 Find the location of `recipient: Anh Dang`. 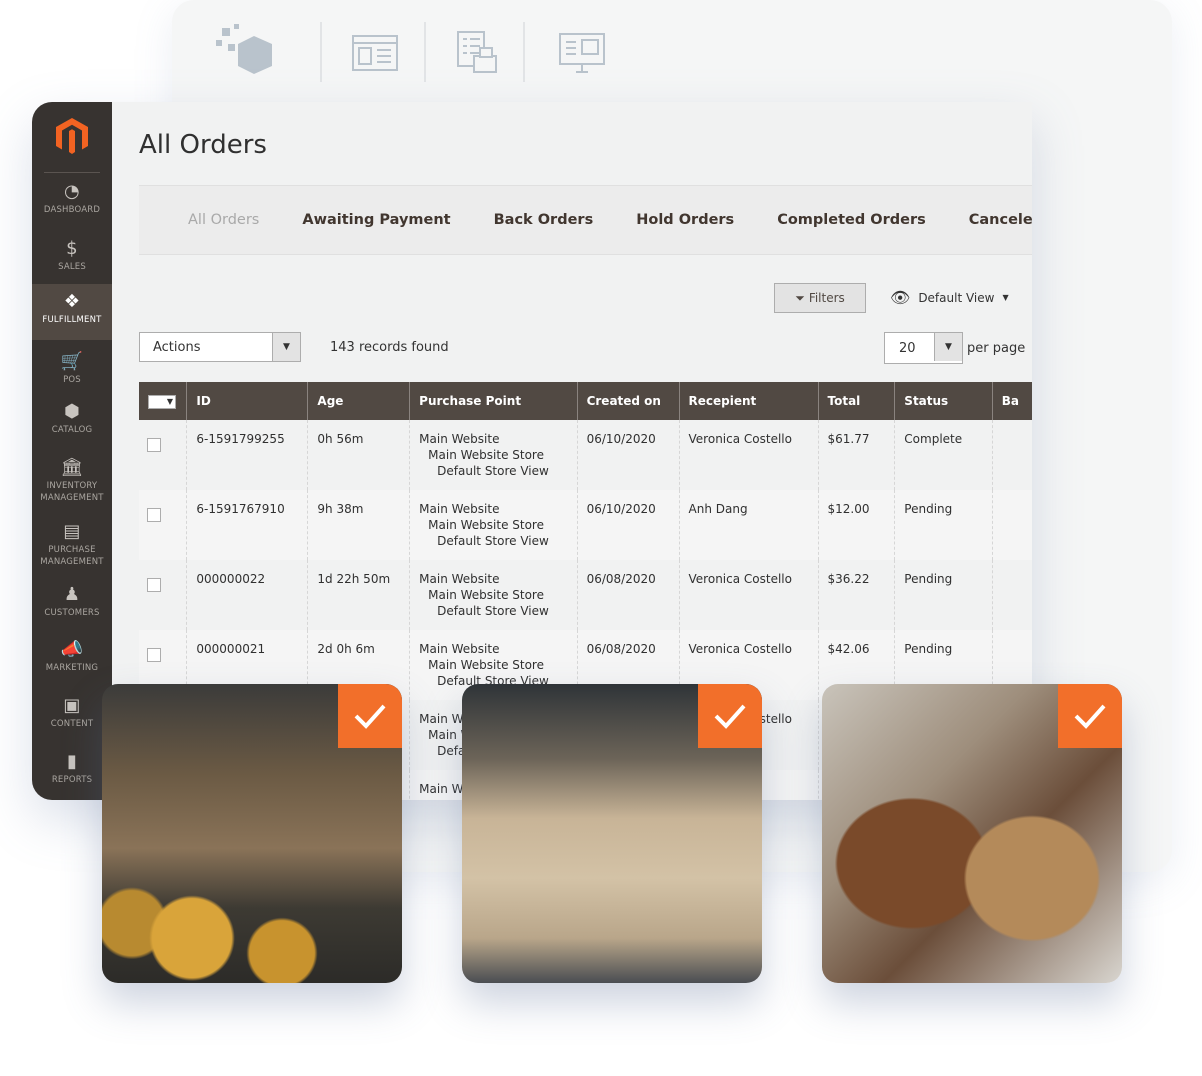

recipient: Anh Dang is located at coordinates (748, 525).